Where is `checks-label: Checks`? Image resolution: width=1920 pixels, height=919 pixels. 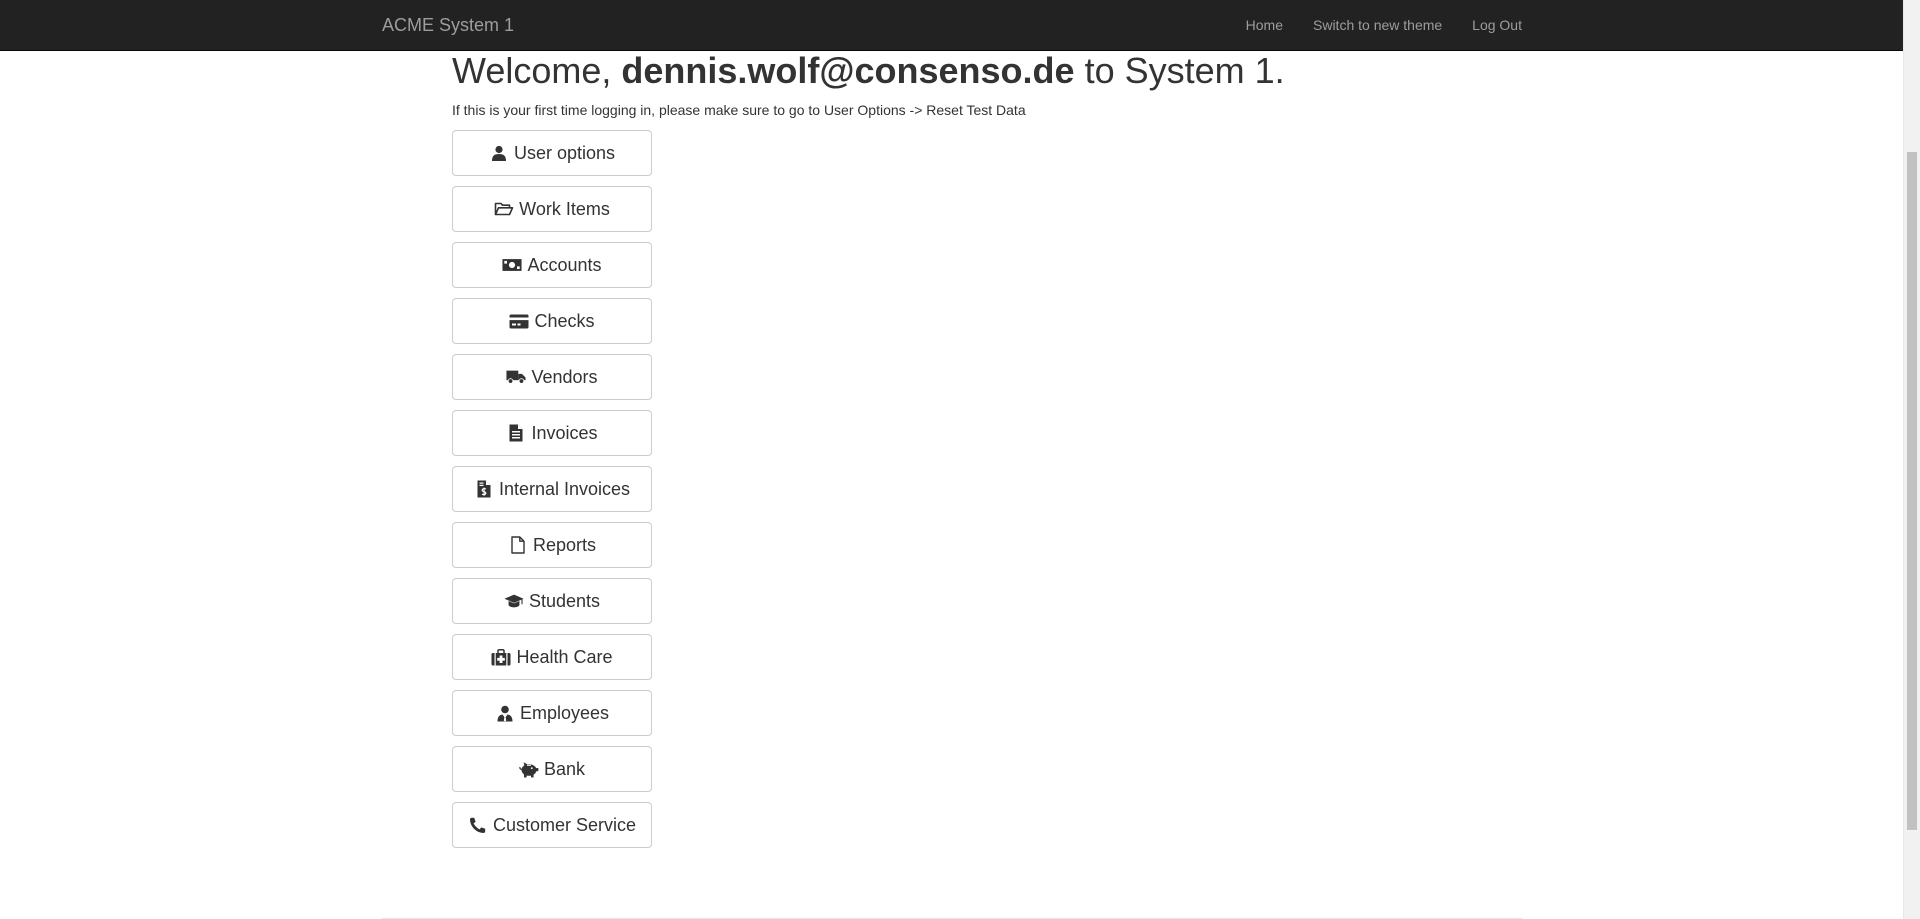 checks-label: Checks is located at coordinates (564, 320).